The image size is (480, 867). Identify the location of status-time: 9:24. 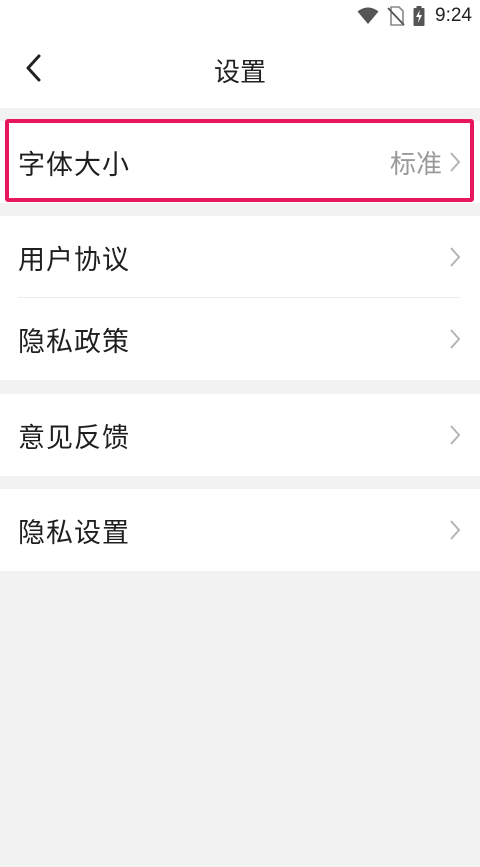
(453, 15).